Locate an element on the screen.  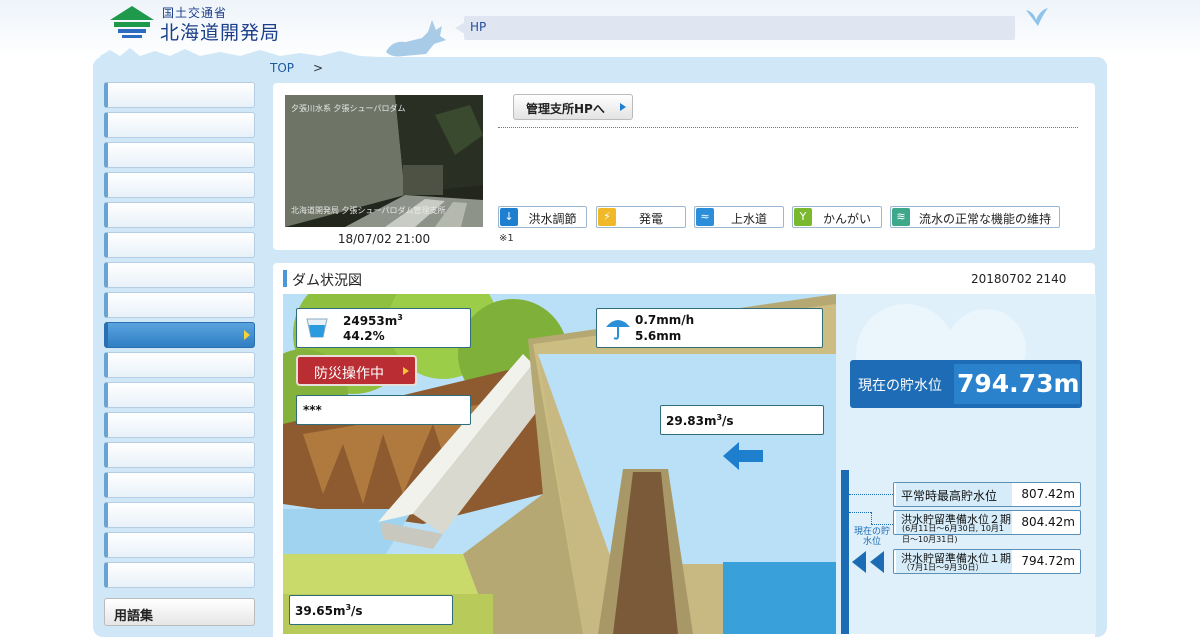
reservoir-icon is located at coordinates (317, 328).